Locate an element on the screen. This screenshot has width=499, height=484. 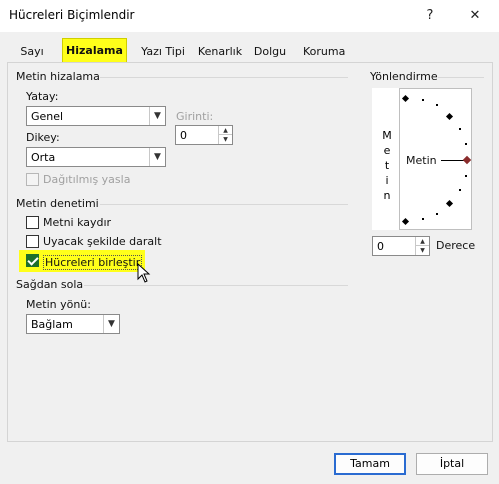
degree-spinner: 0 ▲ ▼ is located at coordinates (401, 246).